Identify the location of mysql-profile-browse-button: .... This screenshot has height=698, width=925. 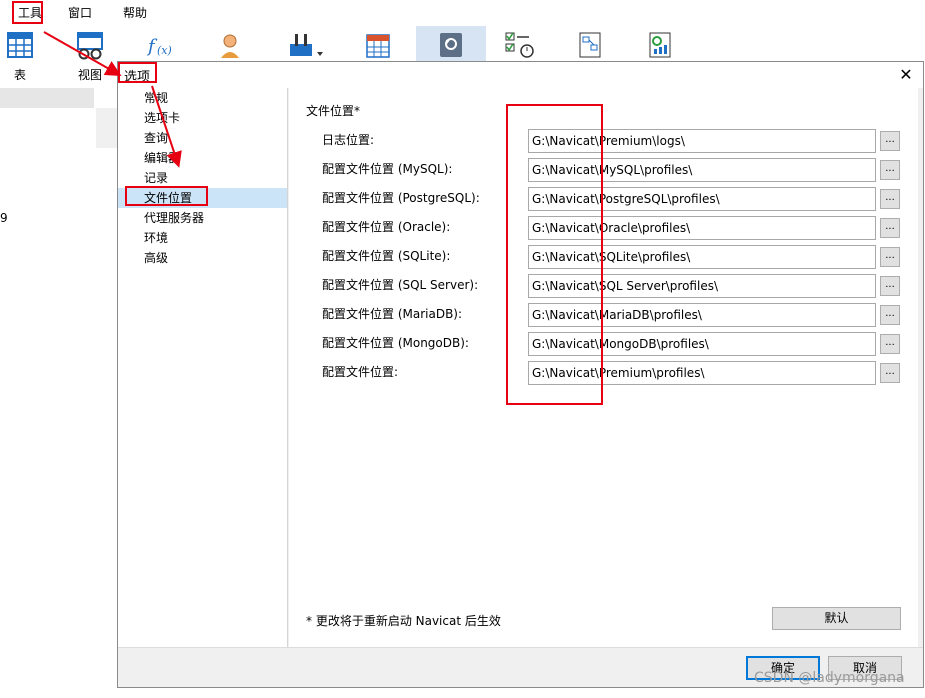
(890, 170).